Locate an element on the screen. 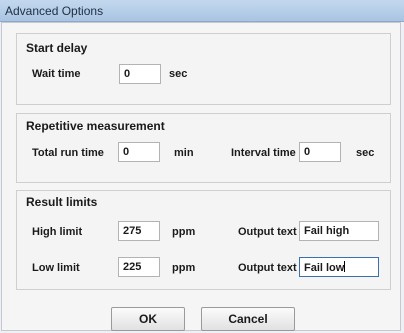  low-output-text-input: Fail low is located at coordinates (339, 267).